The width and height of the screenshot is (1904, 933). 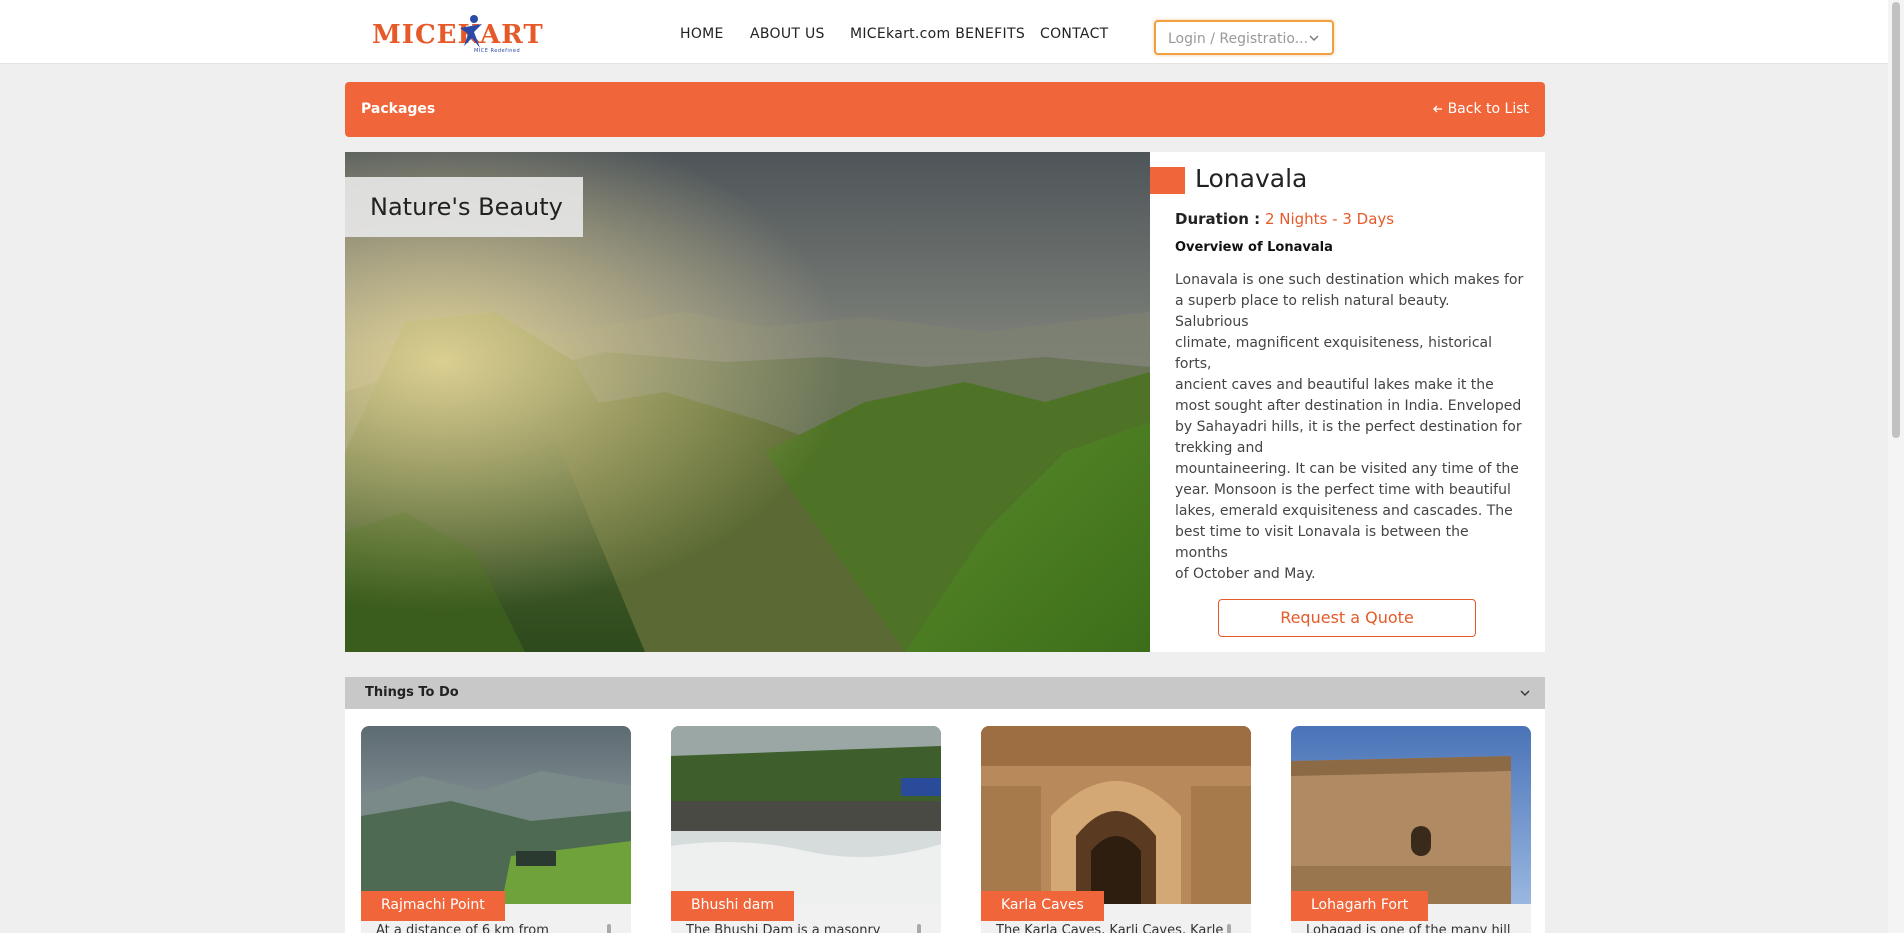 I want to click on overview-line: trekking and, so click(x=1219, y=448).